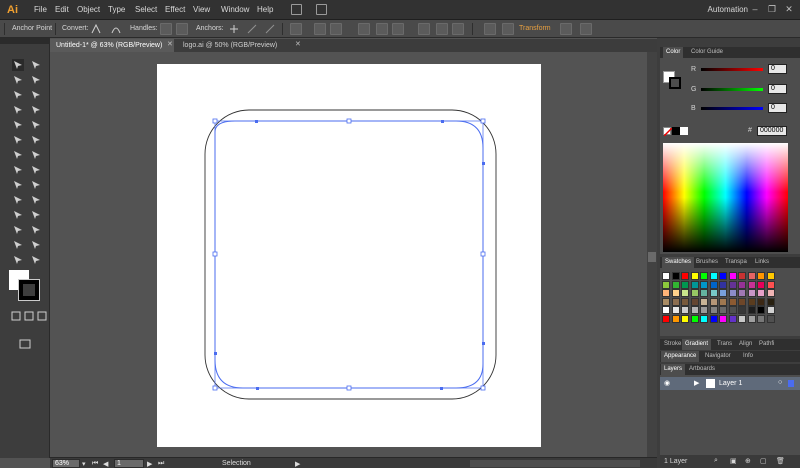  Describe the element at coordinates (25, 41) in the screenshot. I see `toolbar-grip` at that location.